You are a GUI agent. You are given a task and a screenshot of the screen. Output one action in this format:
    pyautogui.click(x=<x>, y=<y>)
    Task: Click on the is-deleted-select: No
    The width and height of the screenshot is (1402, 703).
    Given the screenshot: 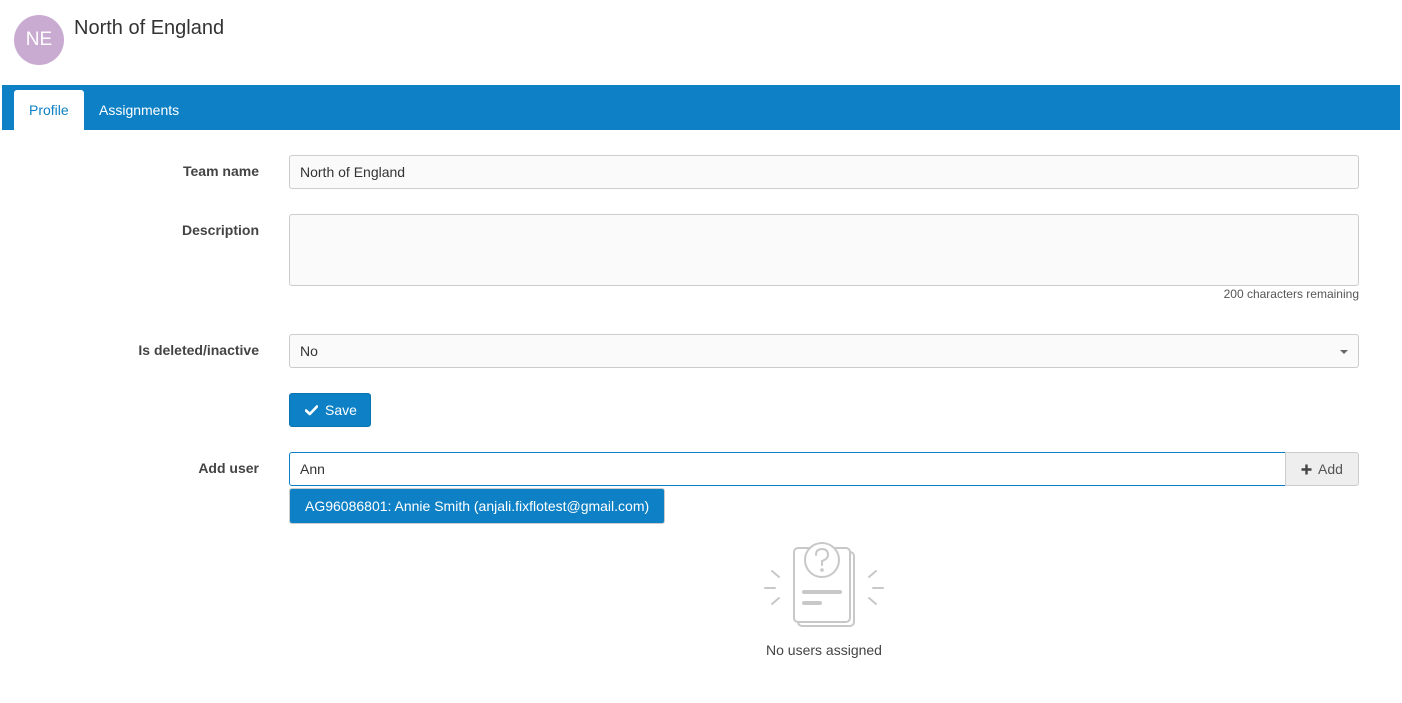 What is the action you would take?
    pyautogui.click(x=824, y=351)
    